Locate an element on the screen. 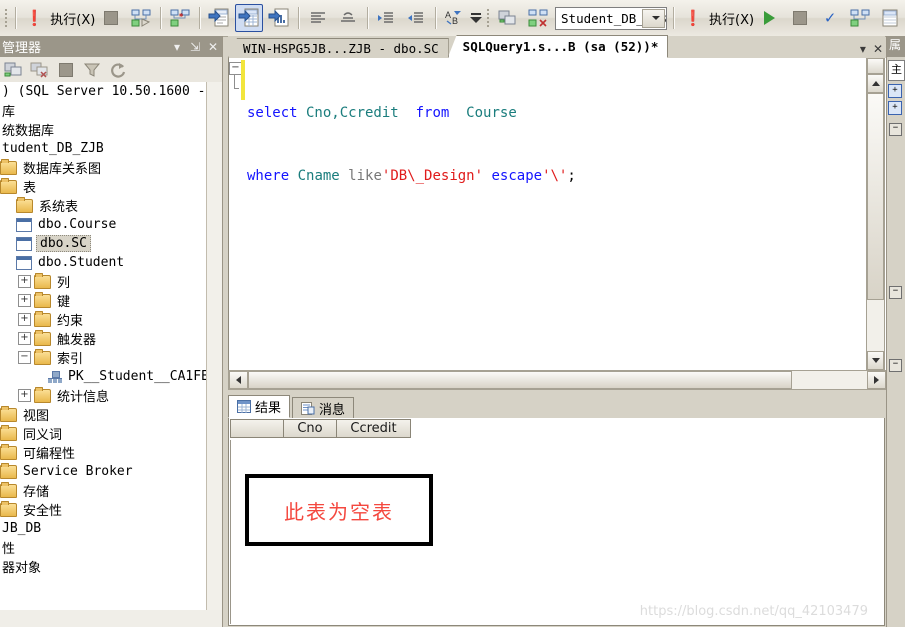 This screenshot has height=627, width=905. panel-close-icon: ✕ is located at coordinates (213, 47).